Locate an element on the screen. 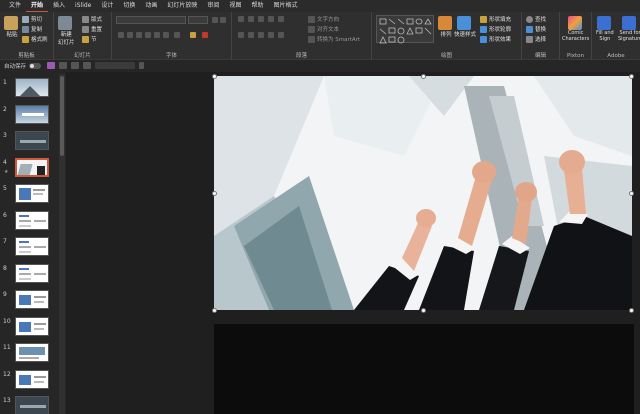 Image resolution: width=640 pixels, height=414 pixels. quick-styles-button: 快速样式 is located at coordinates (465, 27).